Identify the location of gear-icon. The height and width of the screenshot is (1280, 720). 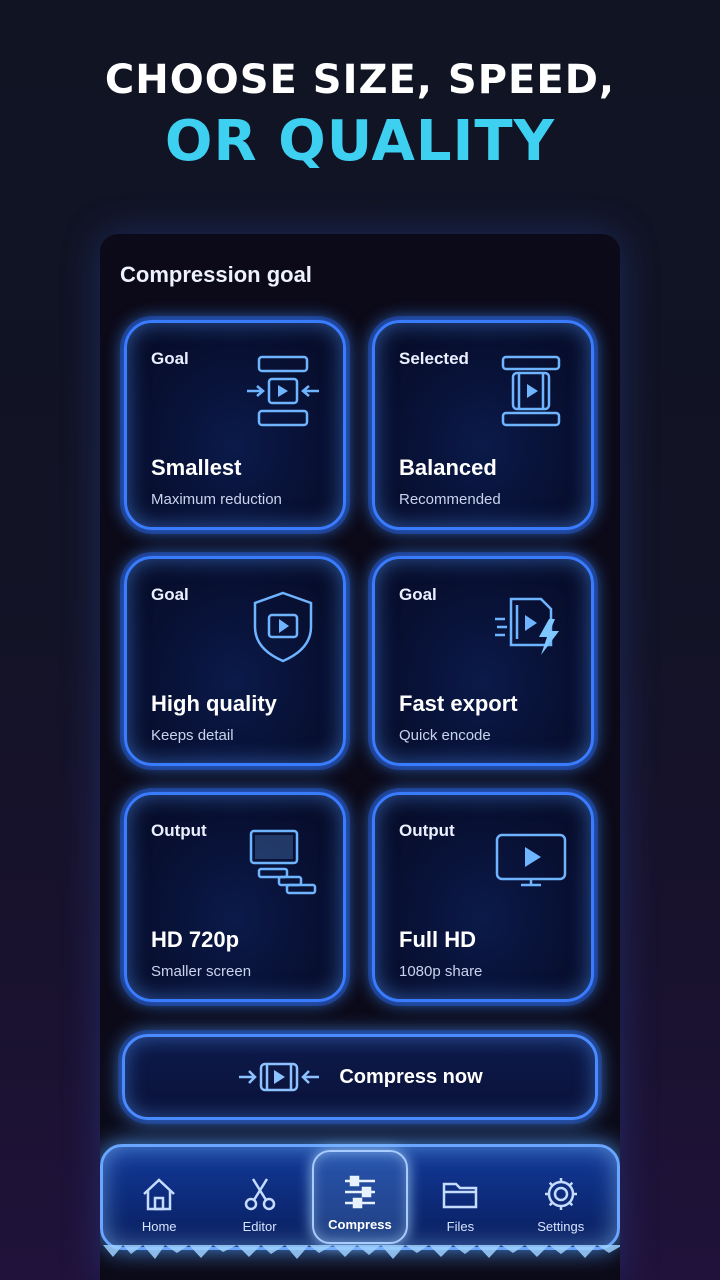
(561, 1194).